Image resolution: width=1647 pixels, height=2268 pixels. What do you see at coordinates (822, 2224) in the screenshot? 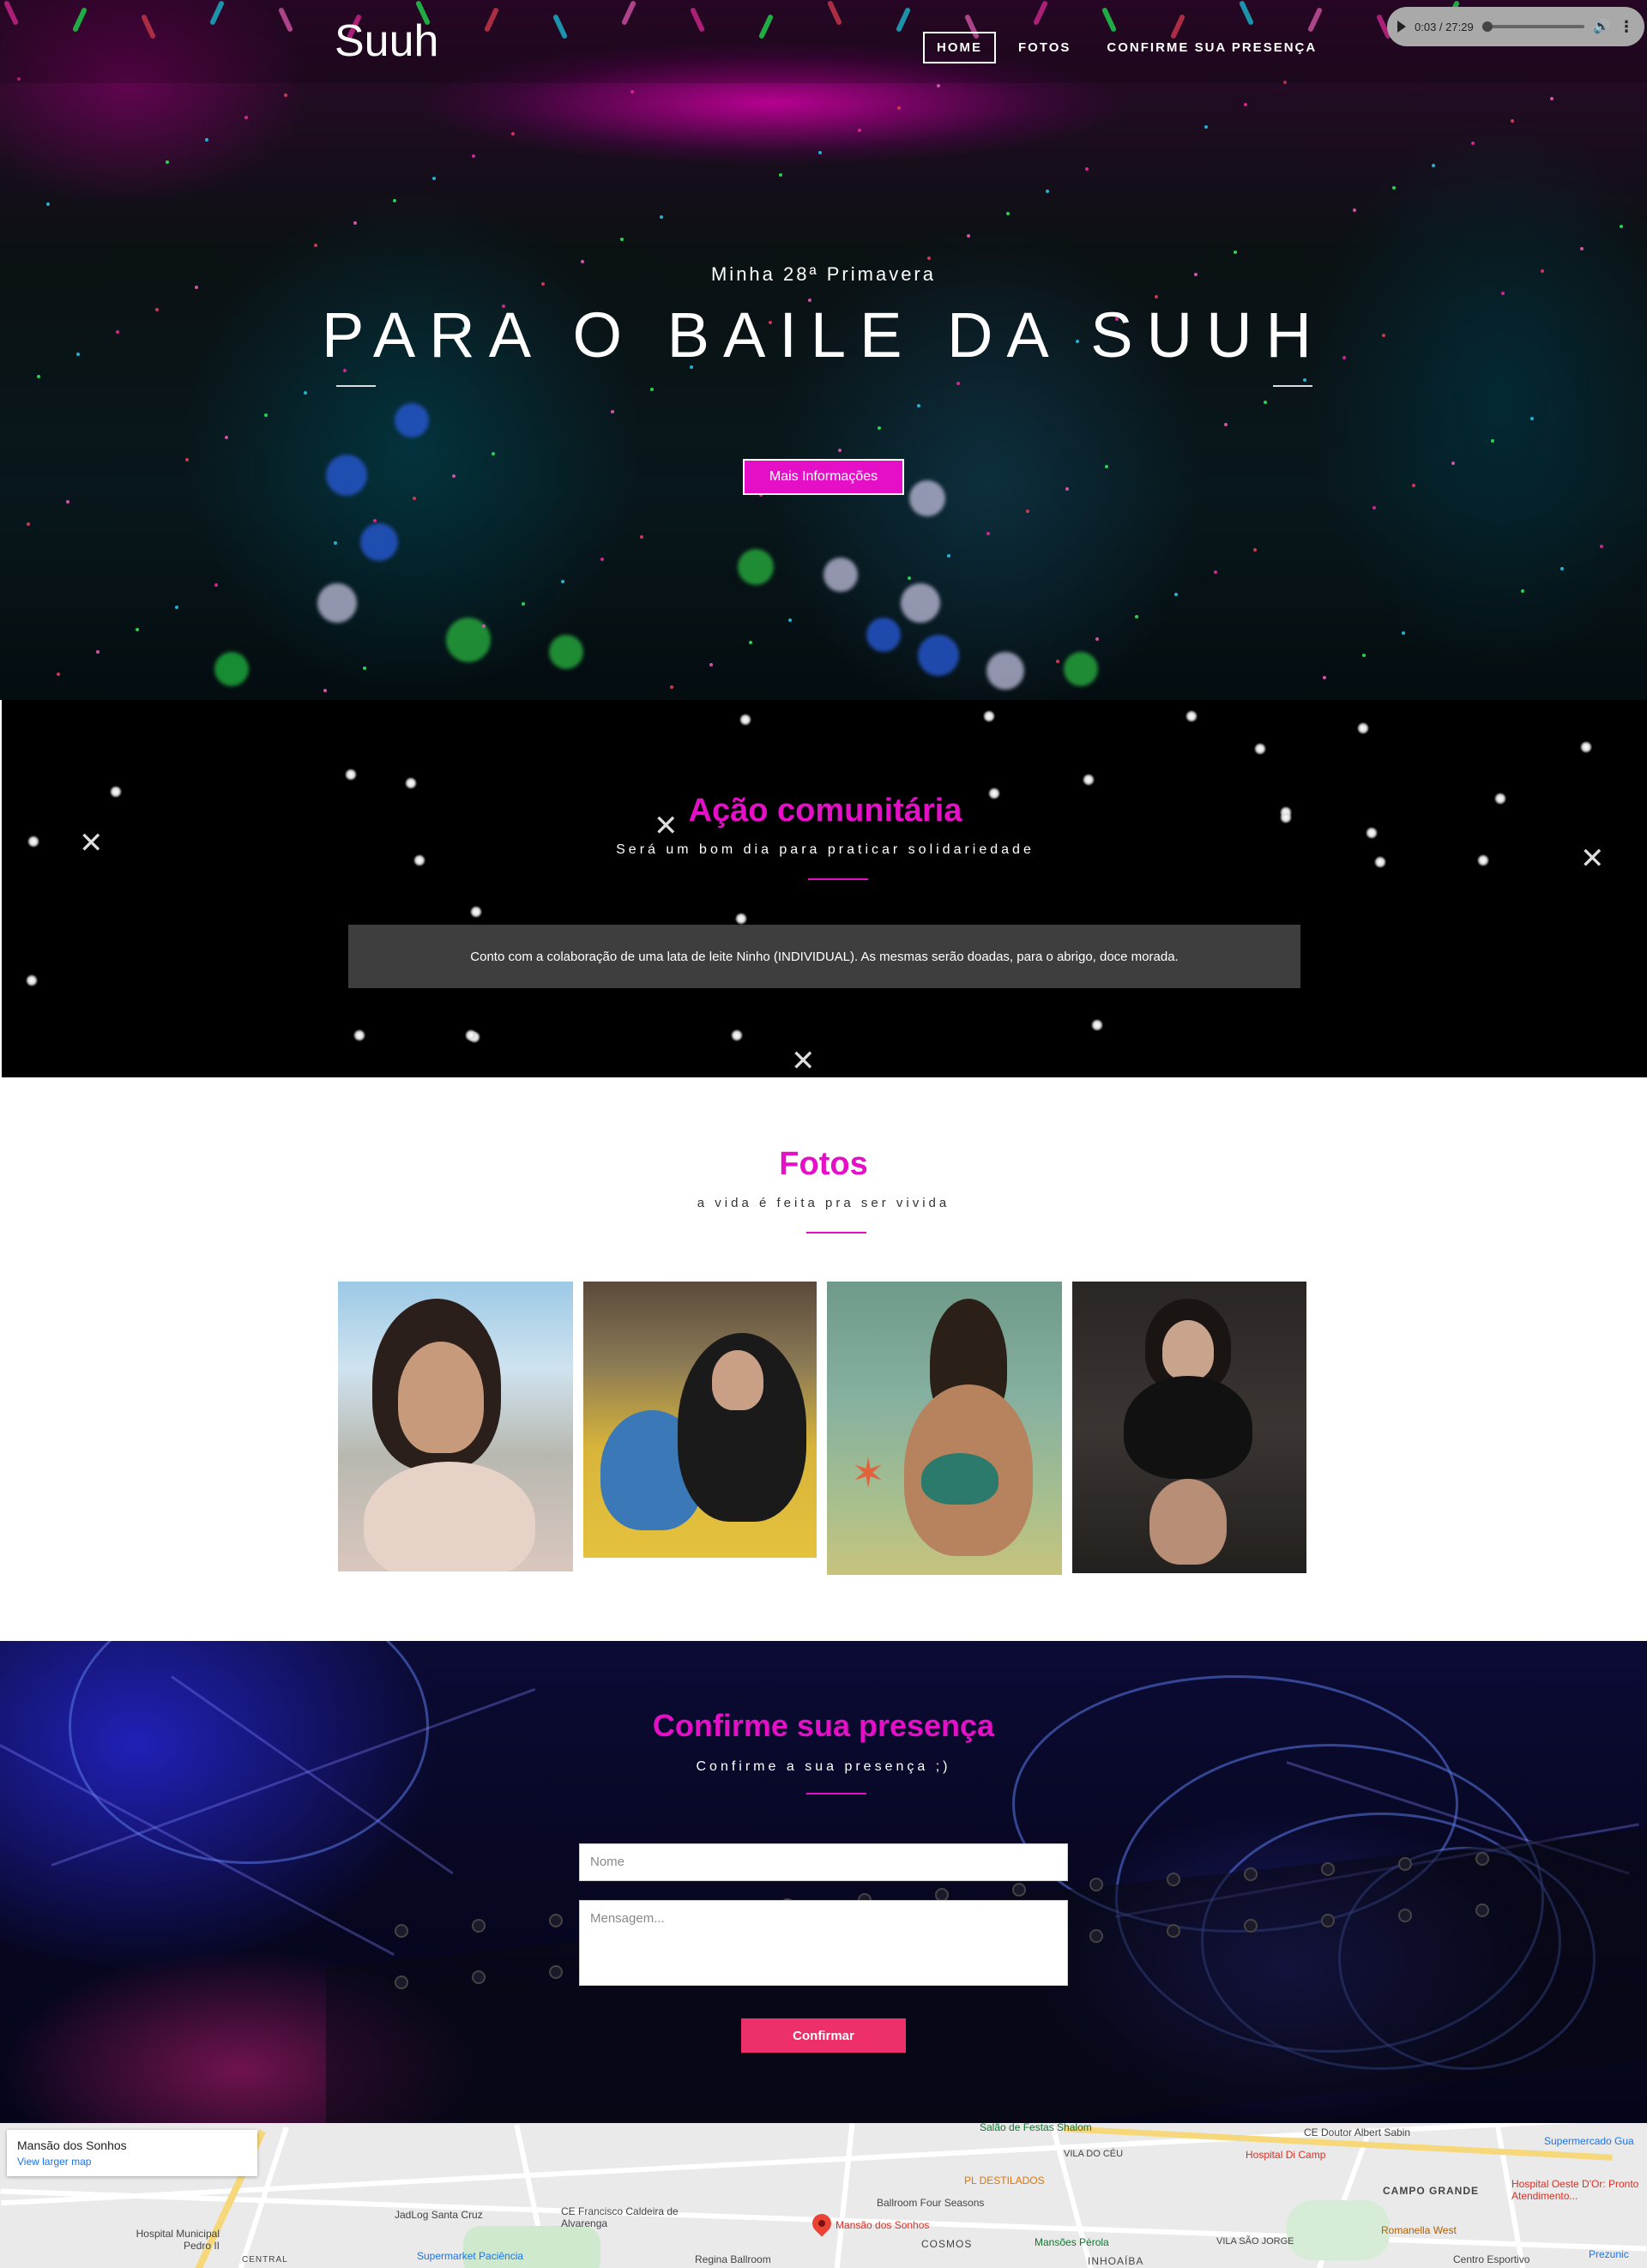
I see `location-pin-icon` at bounding box center [822, 2224].